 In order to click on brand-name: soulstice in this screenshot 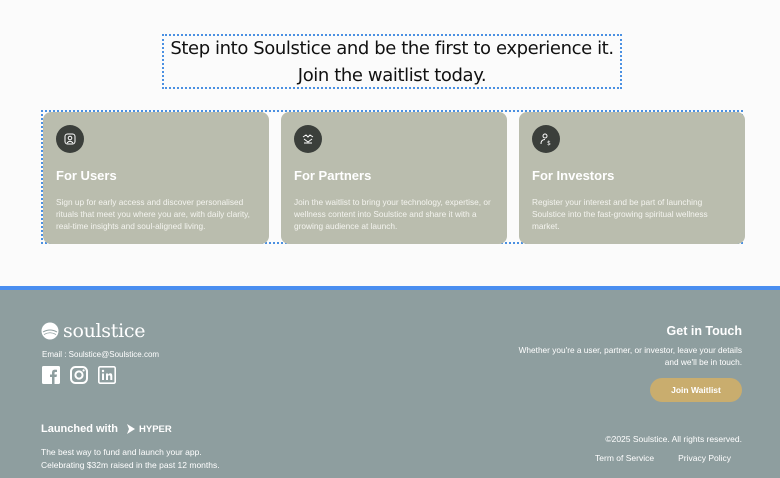, I will do `click(104, 331)`.